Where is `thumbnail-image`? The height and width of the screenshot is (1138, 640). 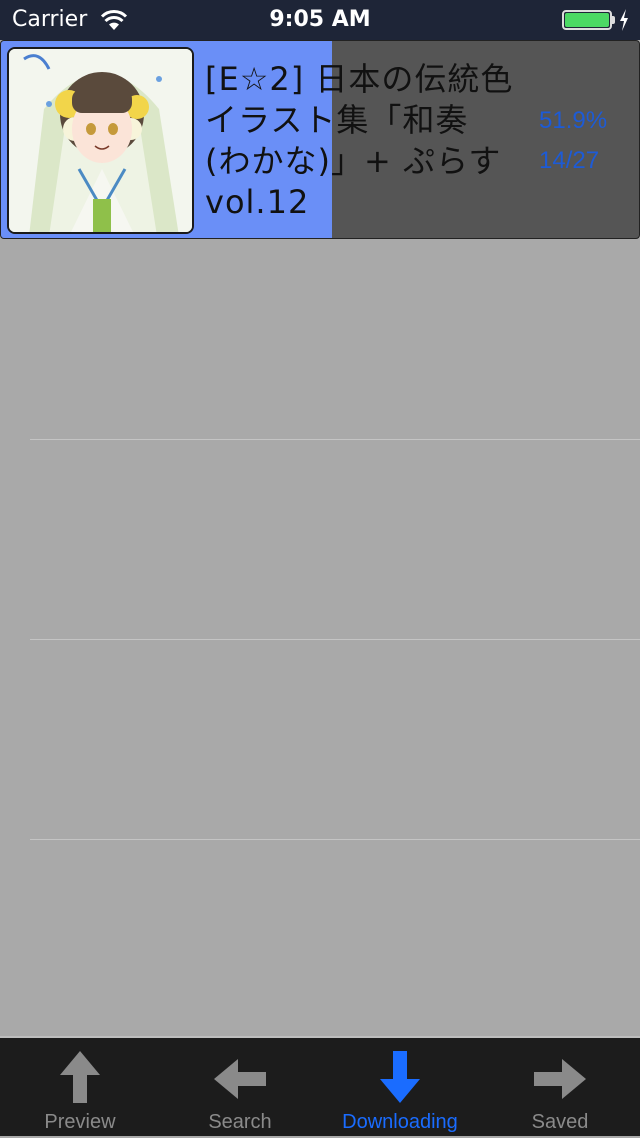 thumbnail-image is located at coordinates (100, 140).